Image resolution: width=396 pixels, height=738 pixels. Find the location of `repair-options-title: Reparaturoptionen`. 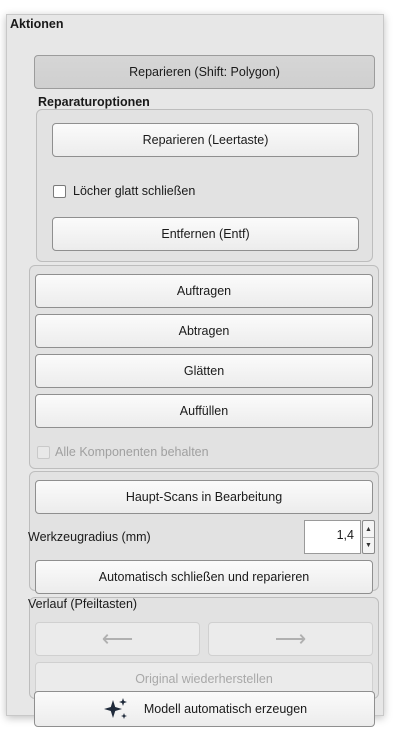

repair-options-title: Reparaturoptionen is located at coordinates (94, 102).